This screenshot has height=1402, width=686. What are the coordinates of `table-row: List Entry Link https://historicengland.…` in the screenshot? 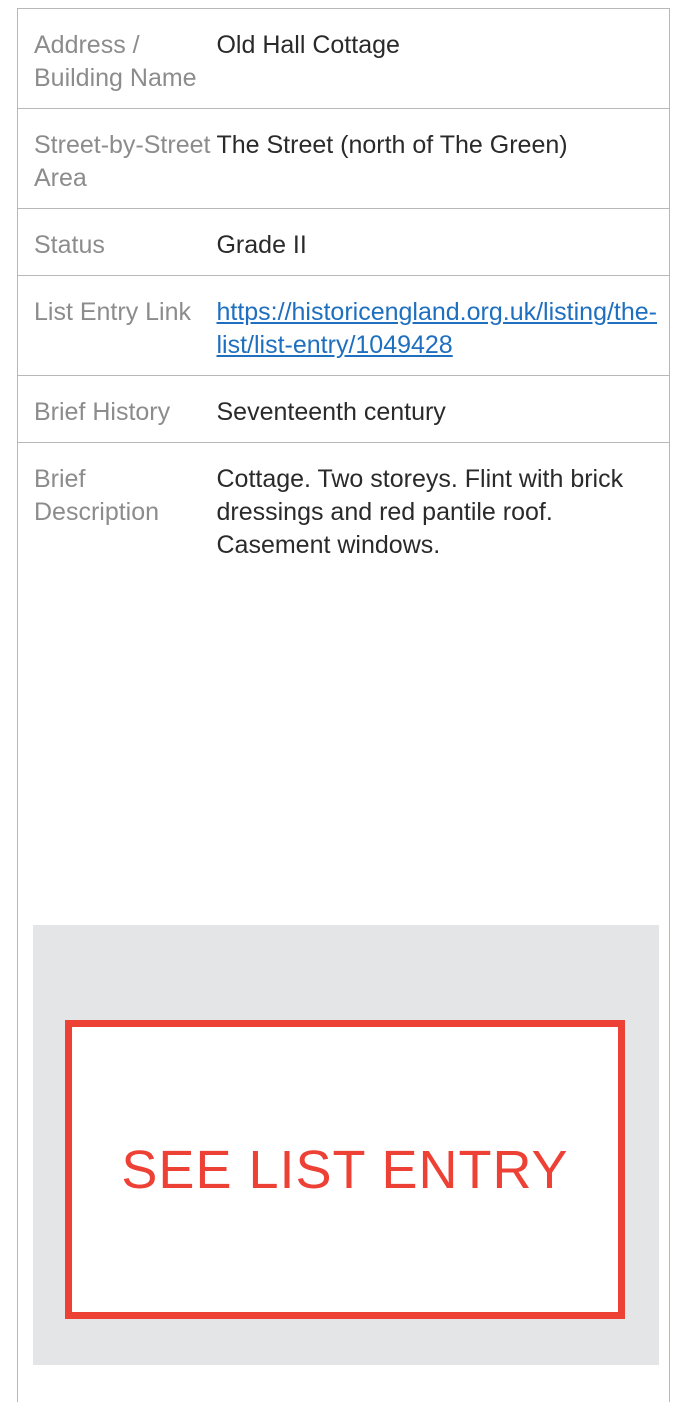 It's located at (343, 326).